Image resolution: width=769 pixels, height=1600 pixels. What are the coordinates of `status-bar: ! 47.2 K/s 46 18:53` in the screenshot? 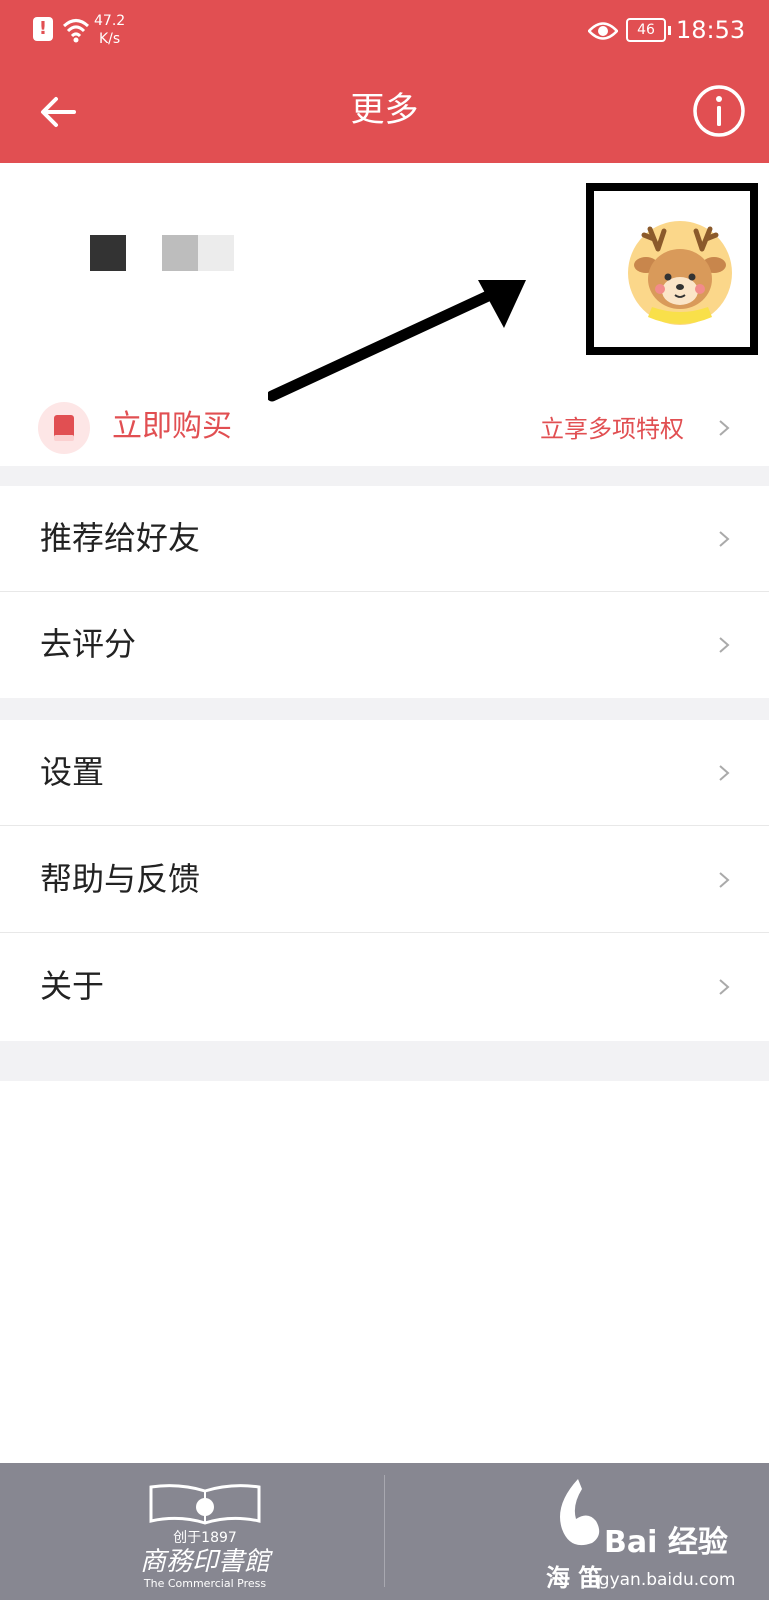 It's located at (384, 30).